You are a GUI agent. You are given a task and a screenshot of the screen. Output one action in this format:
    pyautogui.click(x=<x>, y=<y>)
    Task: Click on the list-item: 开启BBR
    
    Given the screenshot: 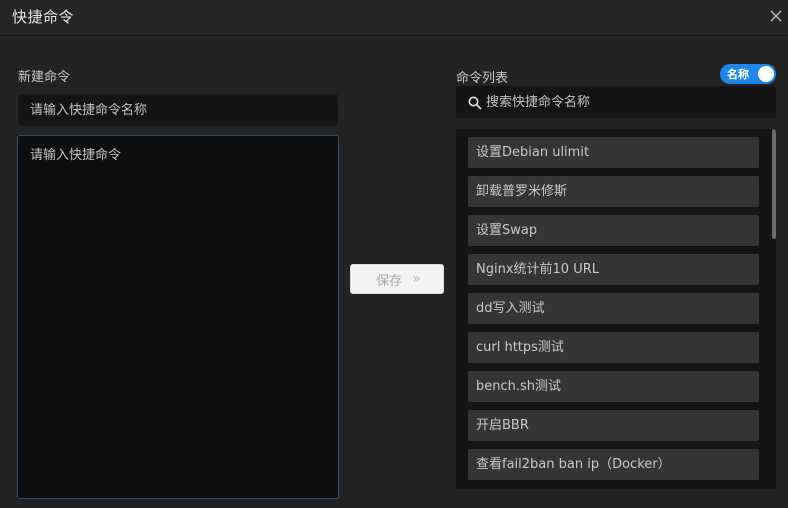 What is the action you would take?
    pyautogui.click(x=613, y=425)
    